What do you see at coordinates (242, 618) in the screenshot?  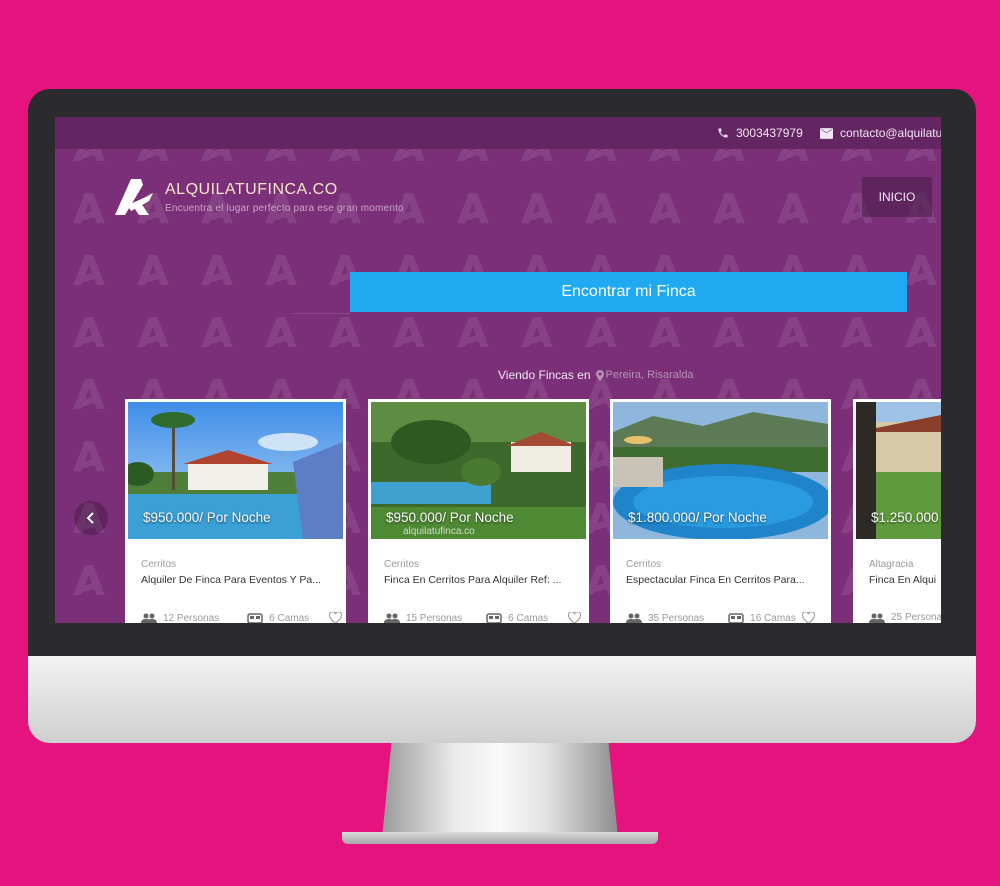 I see `property-meta: 12 Personas 6 Camas` at bounding box center [242, 618].